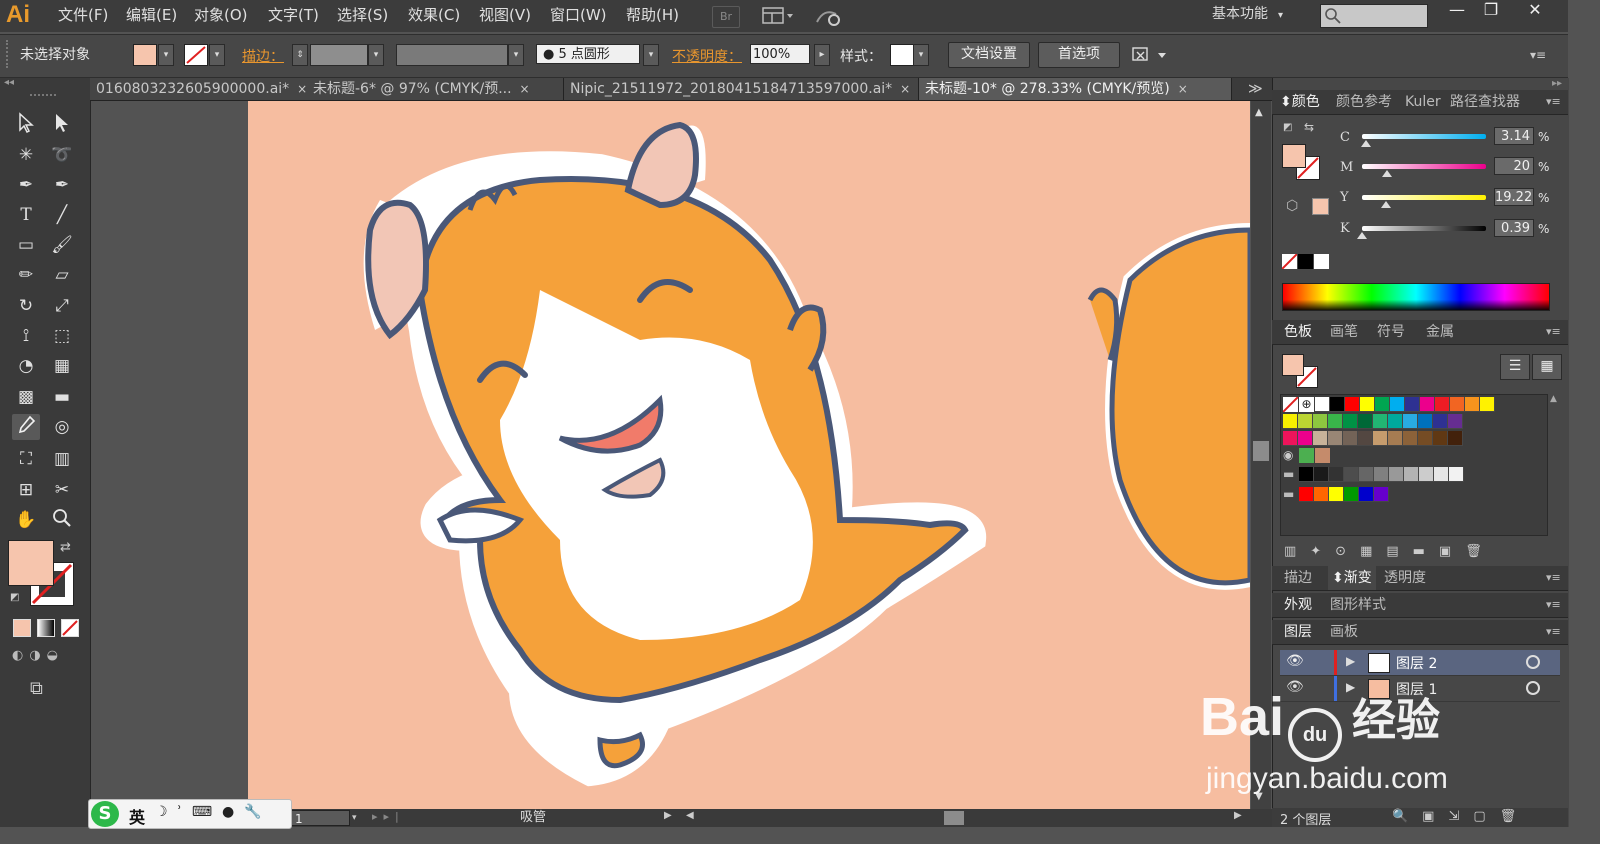 This screenshot has width=1600, height=844. I want to click on swatches-scrollbar: ▲, so click(1555, 464).